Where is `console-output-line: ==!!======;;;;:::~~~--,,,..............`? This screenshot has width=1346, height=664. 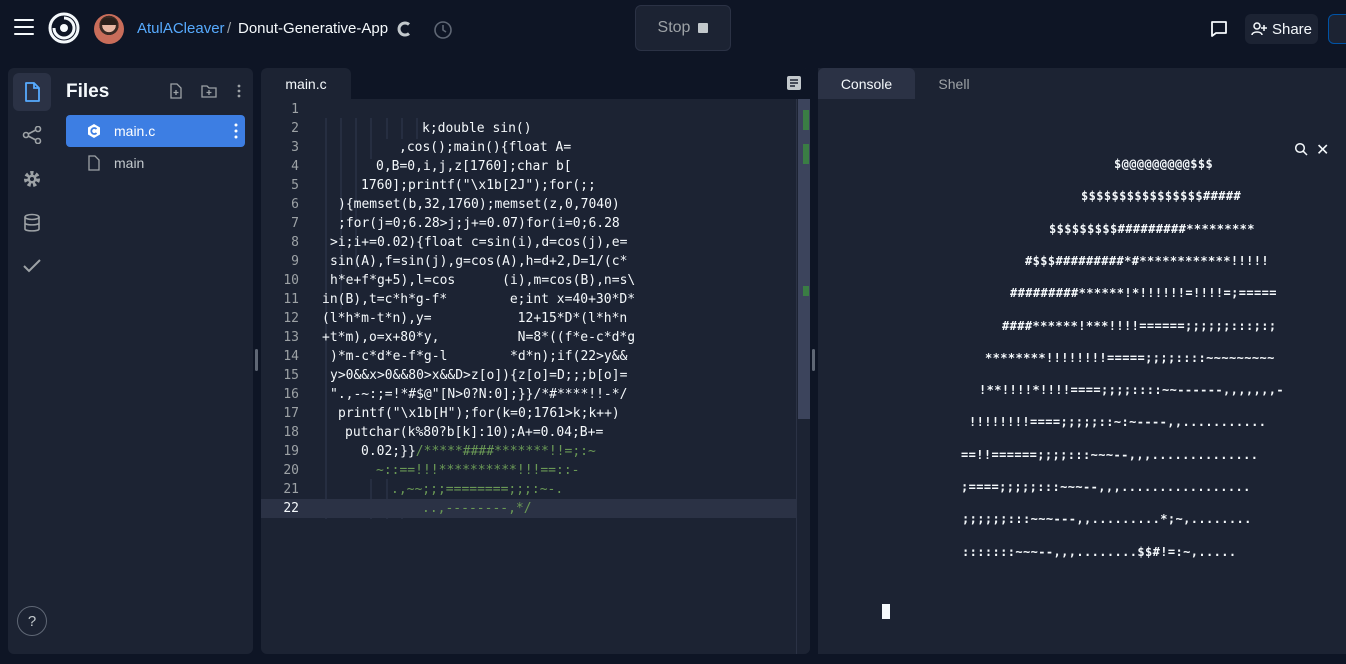
console-output-line: ==!!======;;;;:::~~~--,,,.............. is located at coordinates (1110, 454).